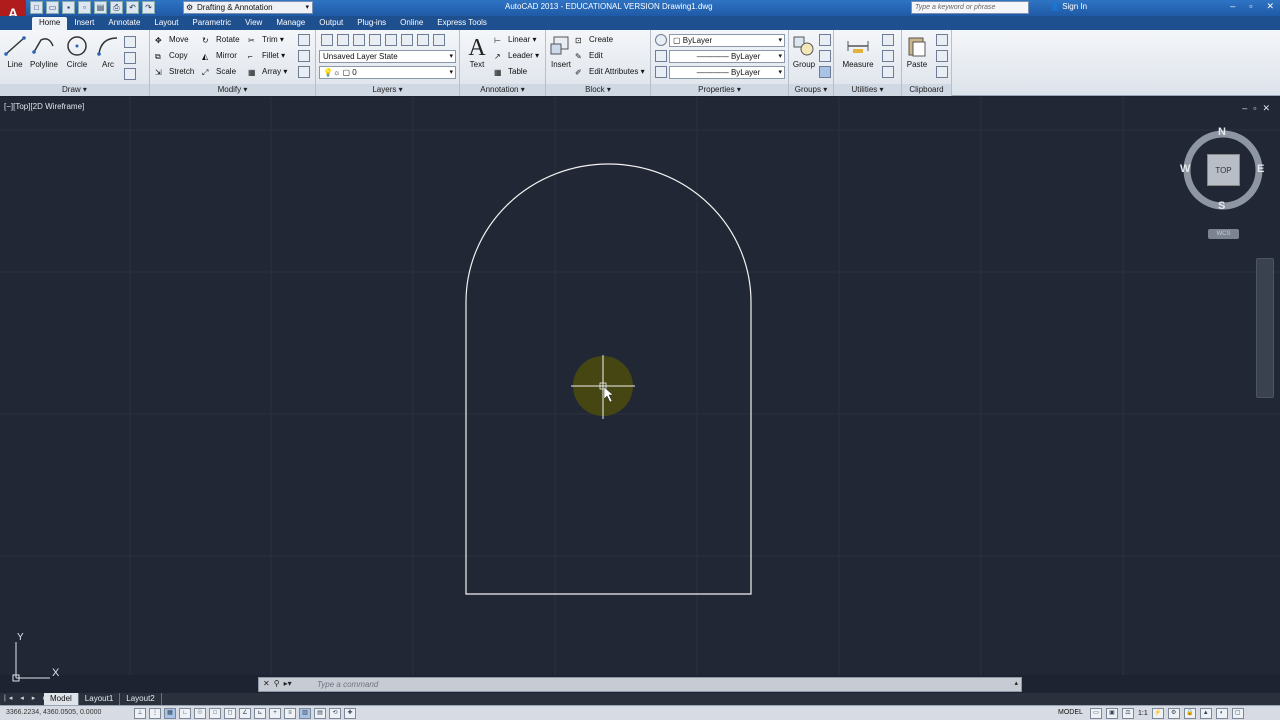 This screenshot has height=720, width=1280. Describe the element at coordinates (327, 40) in the screenshot. I see `layer-properties-icon` at that location.